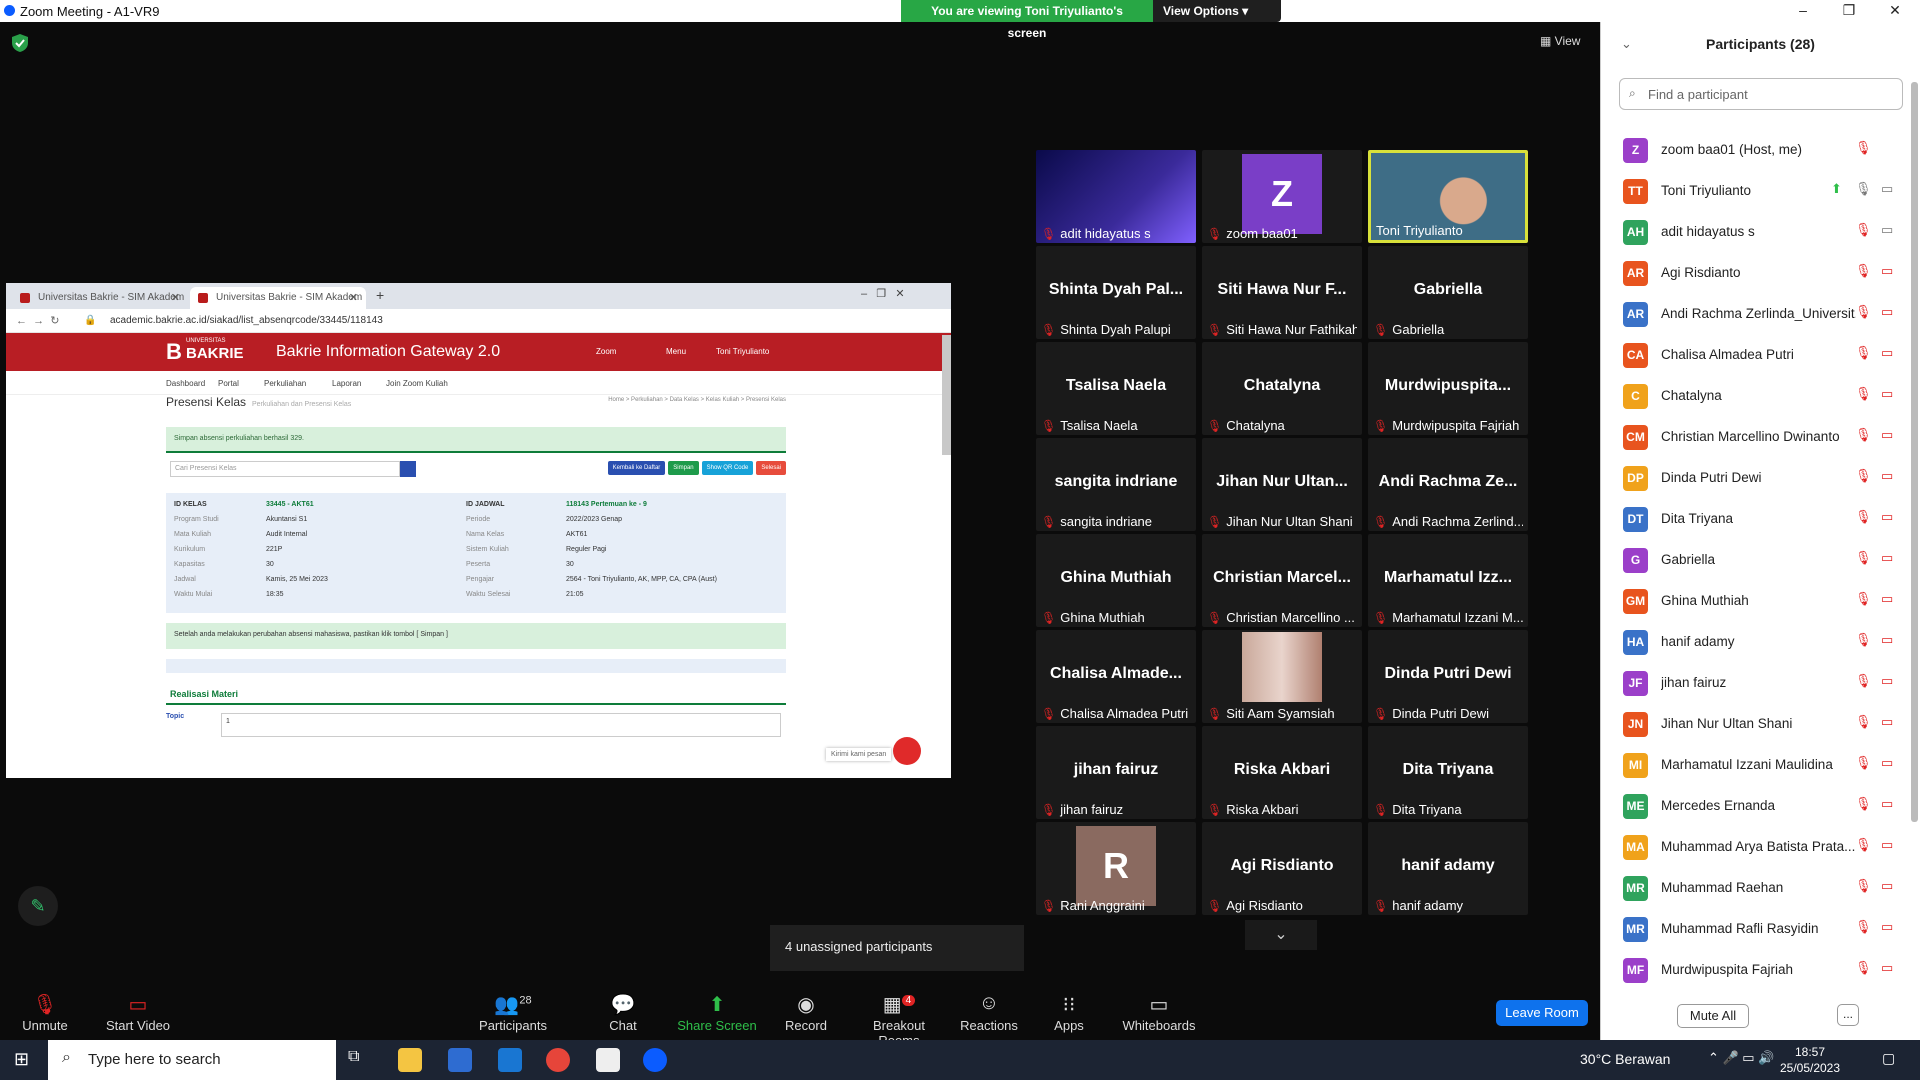 The height and width of the screenshot is (1080, 1920). I want to click on finish-button: Selesai, so click(771, 468).